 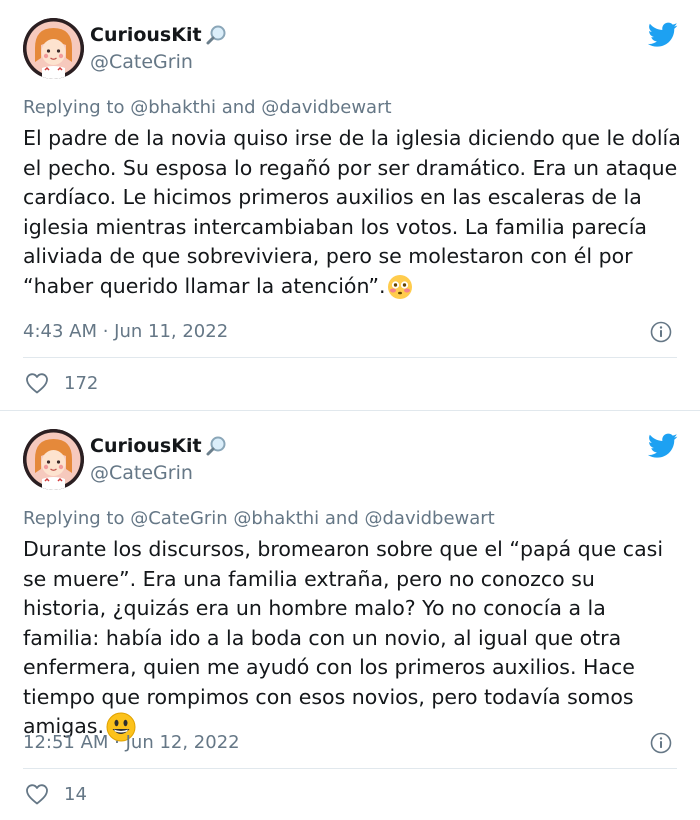 What do you see at coordinates (125, 331) in the screenshot?
I see `tweet-timestamp: 4:43 AM · Jun 11, 2022` at bounding box center [125, 331].